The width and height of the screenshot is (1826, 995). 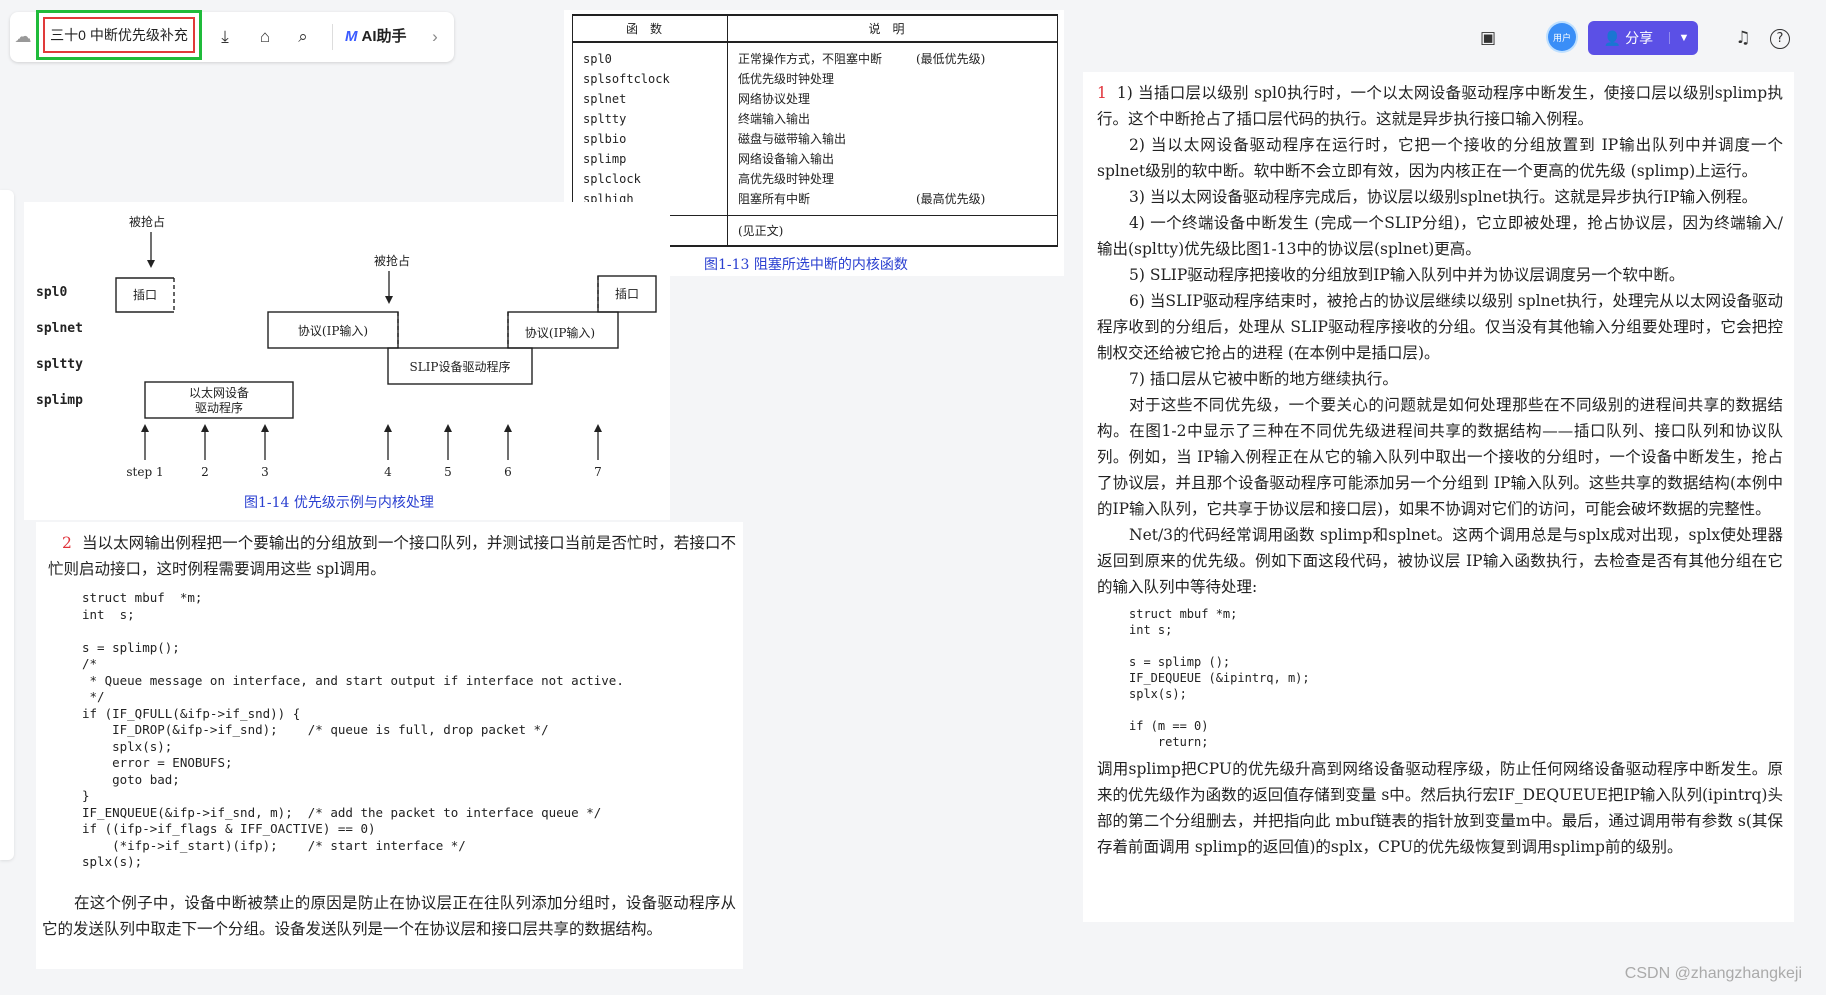 I want to click on top-toolbar: ☁ 三十0 中断优先级补充 ⤓ ⌂ ⌕ M AI助手 ›, so click(x=232, y=36).